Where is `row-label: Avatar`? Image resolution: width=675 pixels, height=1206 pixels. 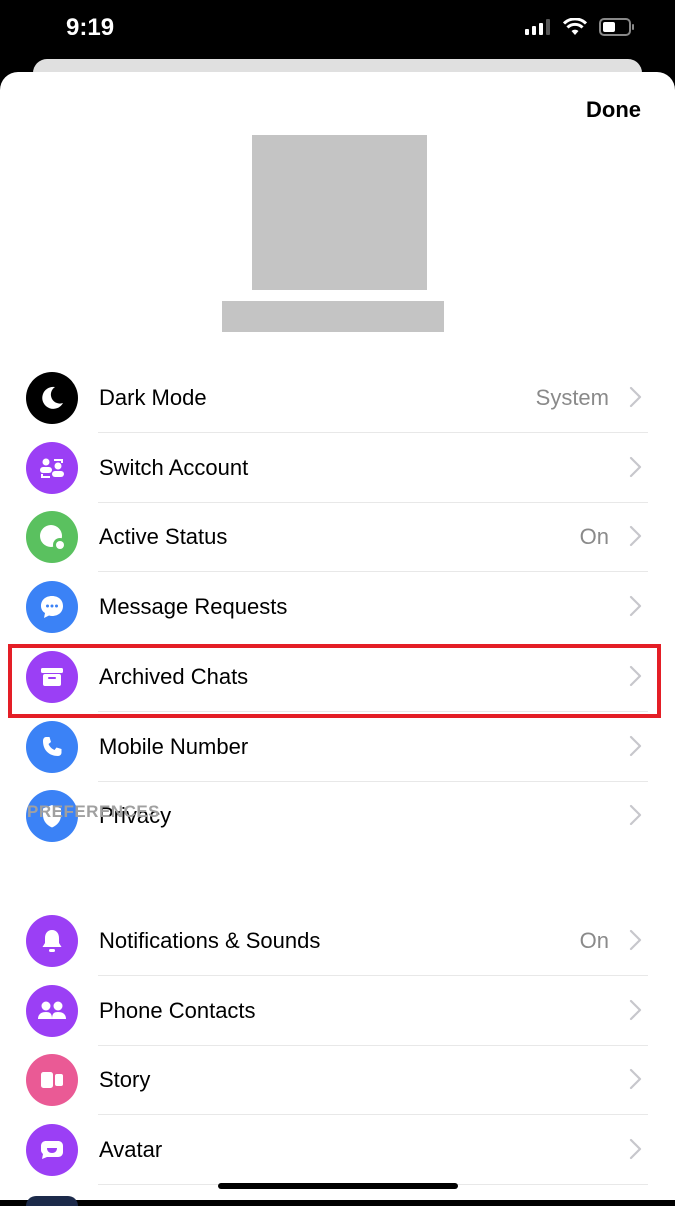 row-label: Avatar is located at coordinates (131, 1150).